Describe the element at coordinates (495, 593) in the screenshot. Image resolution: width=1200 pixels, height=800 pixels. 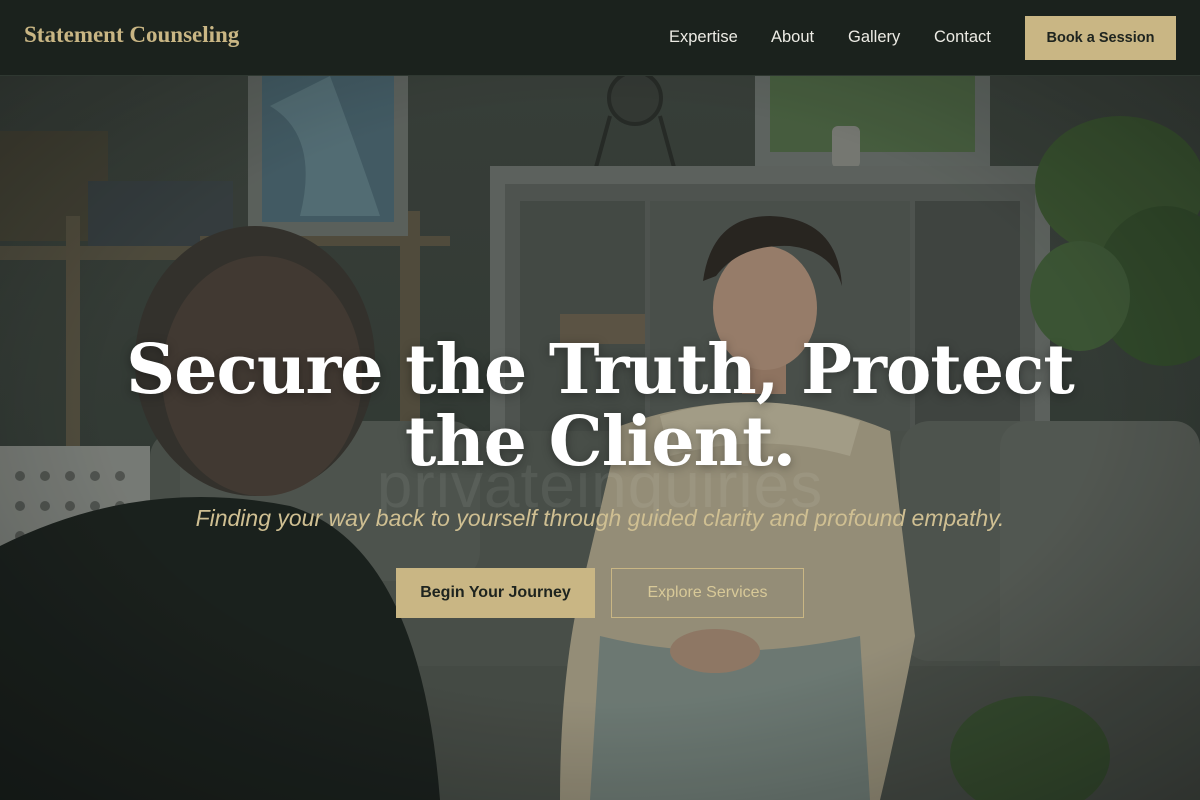
I see `begin-journey-button: Begin Your Journey` at that location.